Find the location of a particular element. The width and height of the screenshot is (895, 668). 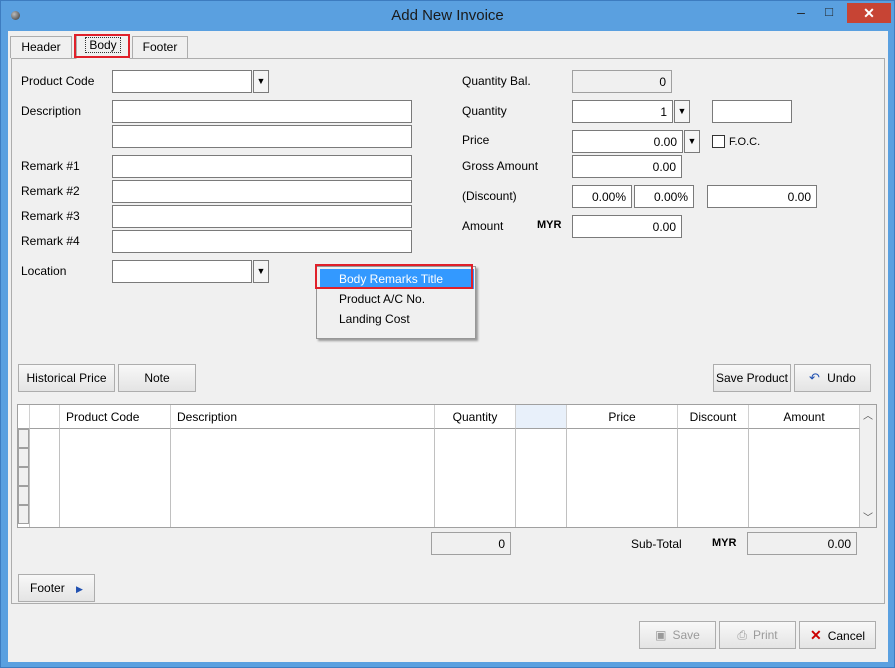

tab-footer: Footer is located at coordinates (160, 47).